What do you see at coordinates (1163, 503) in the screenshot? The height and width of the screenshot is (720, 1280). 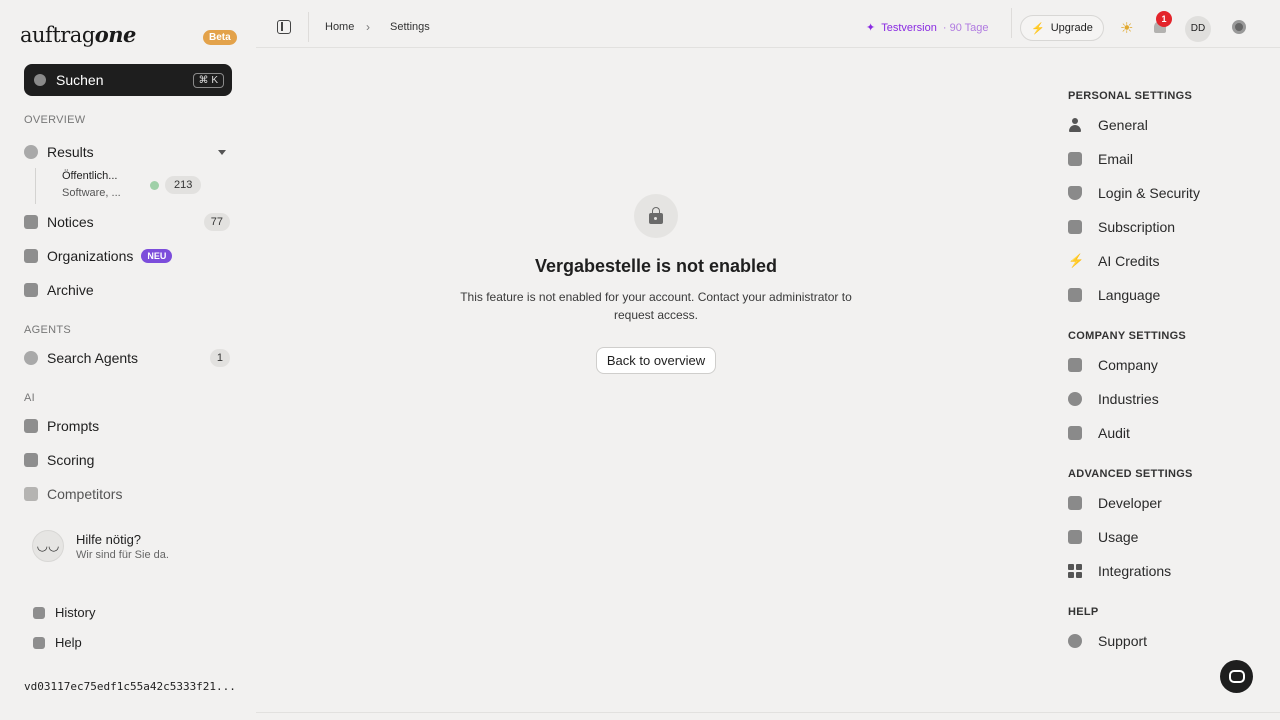 I see `settings-item-developer: Developer` at bounding box center [1163, 503].